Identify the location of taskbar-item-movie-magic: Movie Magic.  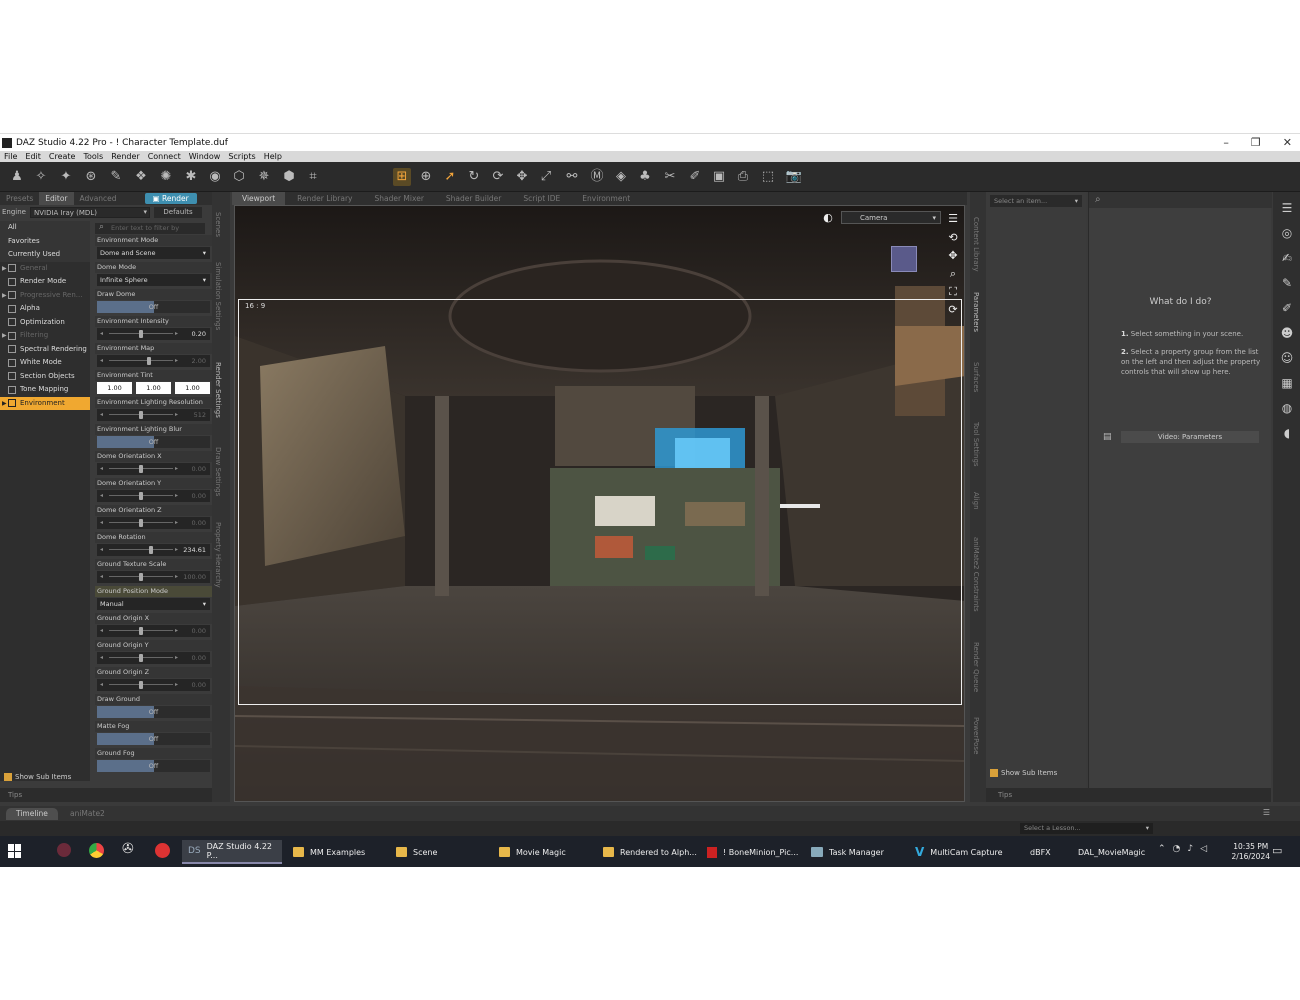
(532, 852).